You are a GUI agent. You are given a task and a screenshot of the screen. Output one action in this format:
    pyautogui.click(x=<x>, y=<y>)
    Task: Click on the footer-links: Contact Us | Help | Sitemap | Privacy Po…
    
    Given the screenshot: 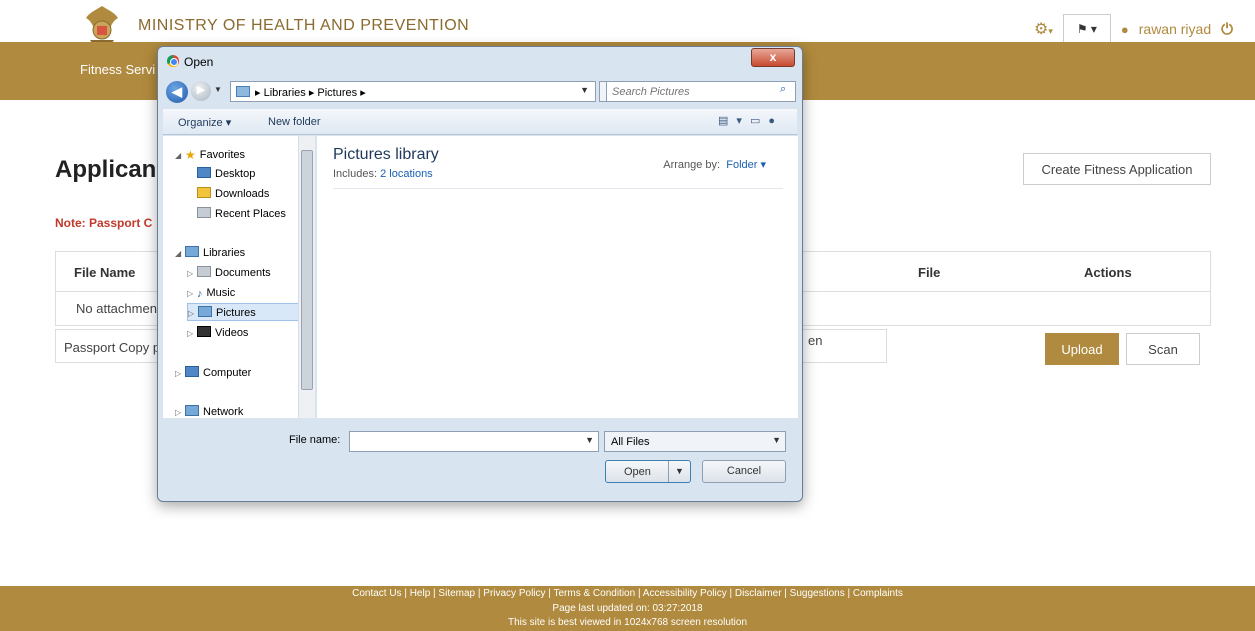 What is the action you would take?
    pyautogui.click(x=627, y=593)
    